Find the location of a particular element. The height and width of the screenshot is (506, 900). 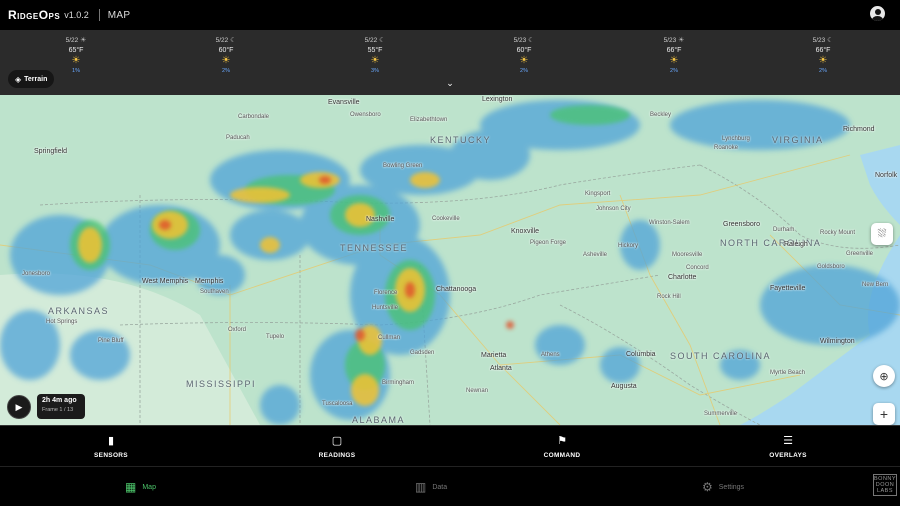

forecast-item: 5/22 ☾ 60°F ☀ 2% is located at coordinates (226, 55).